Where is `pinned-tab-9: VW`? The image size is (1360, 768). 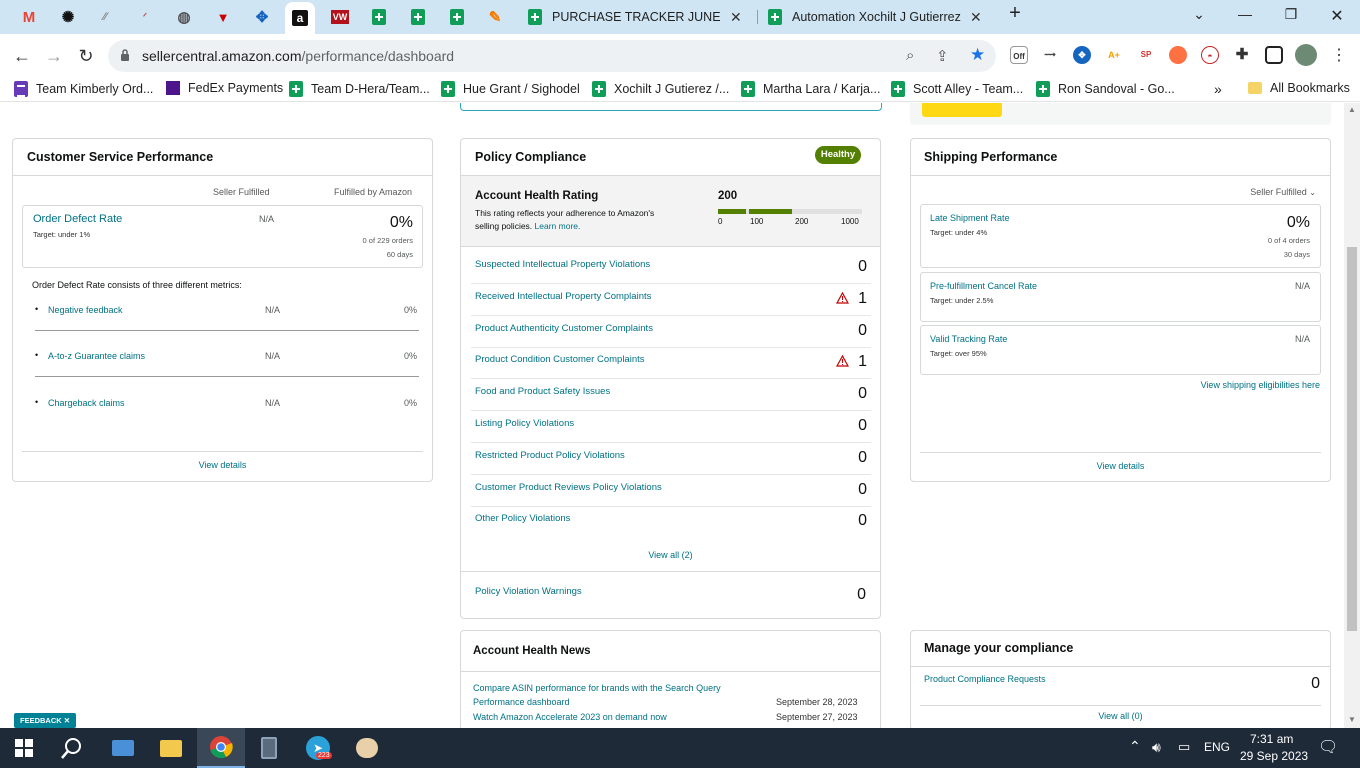 pinned-tab-9: VW is located at coordinates (340, 17).